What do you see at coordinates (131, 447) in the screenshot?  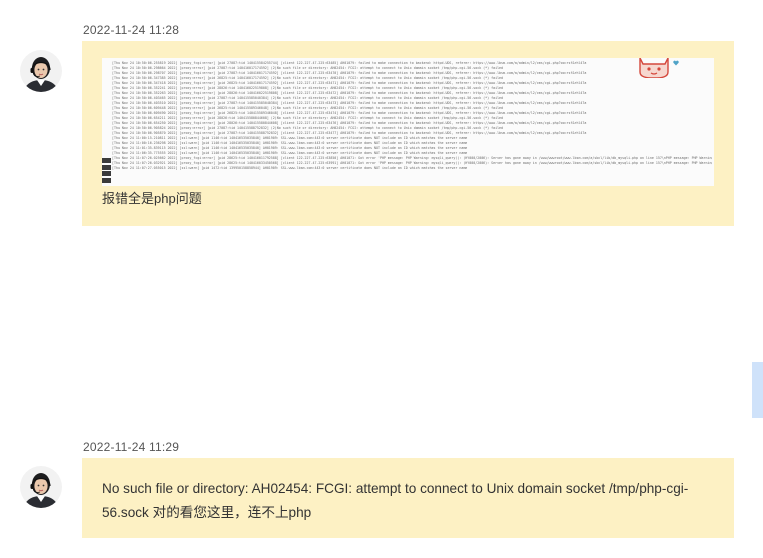 I see `message-timestamp: 2022-11-24 11:29` at bounding box center [131, 447].